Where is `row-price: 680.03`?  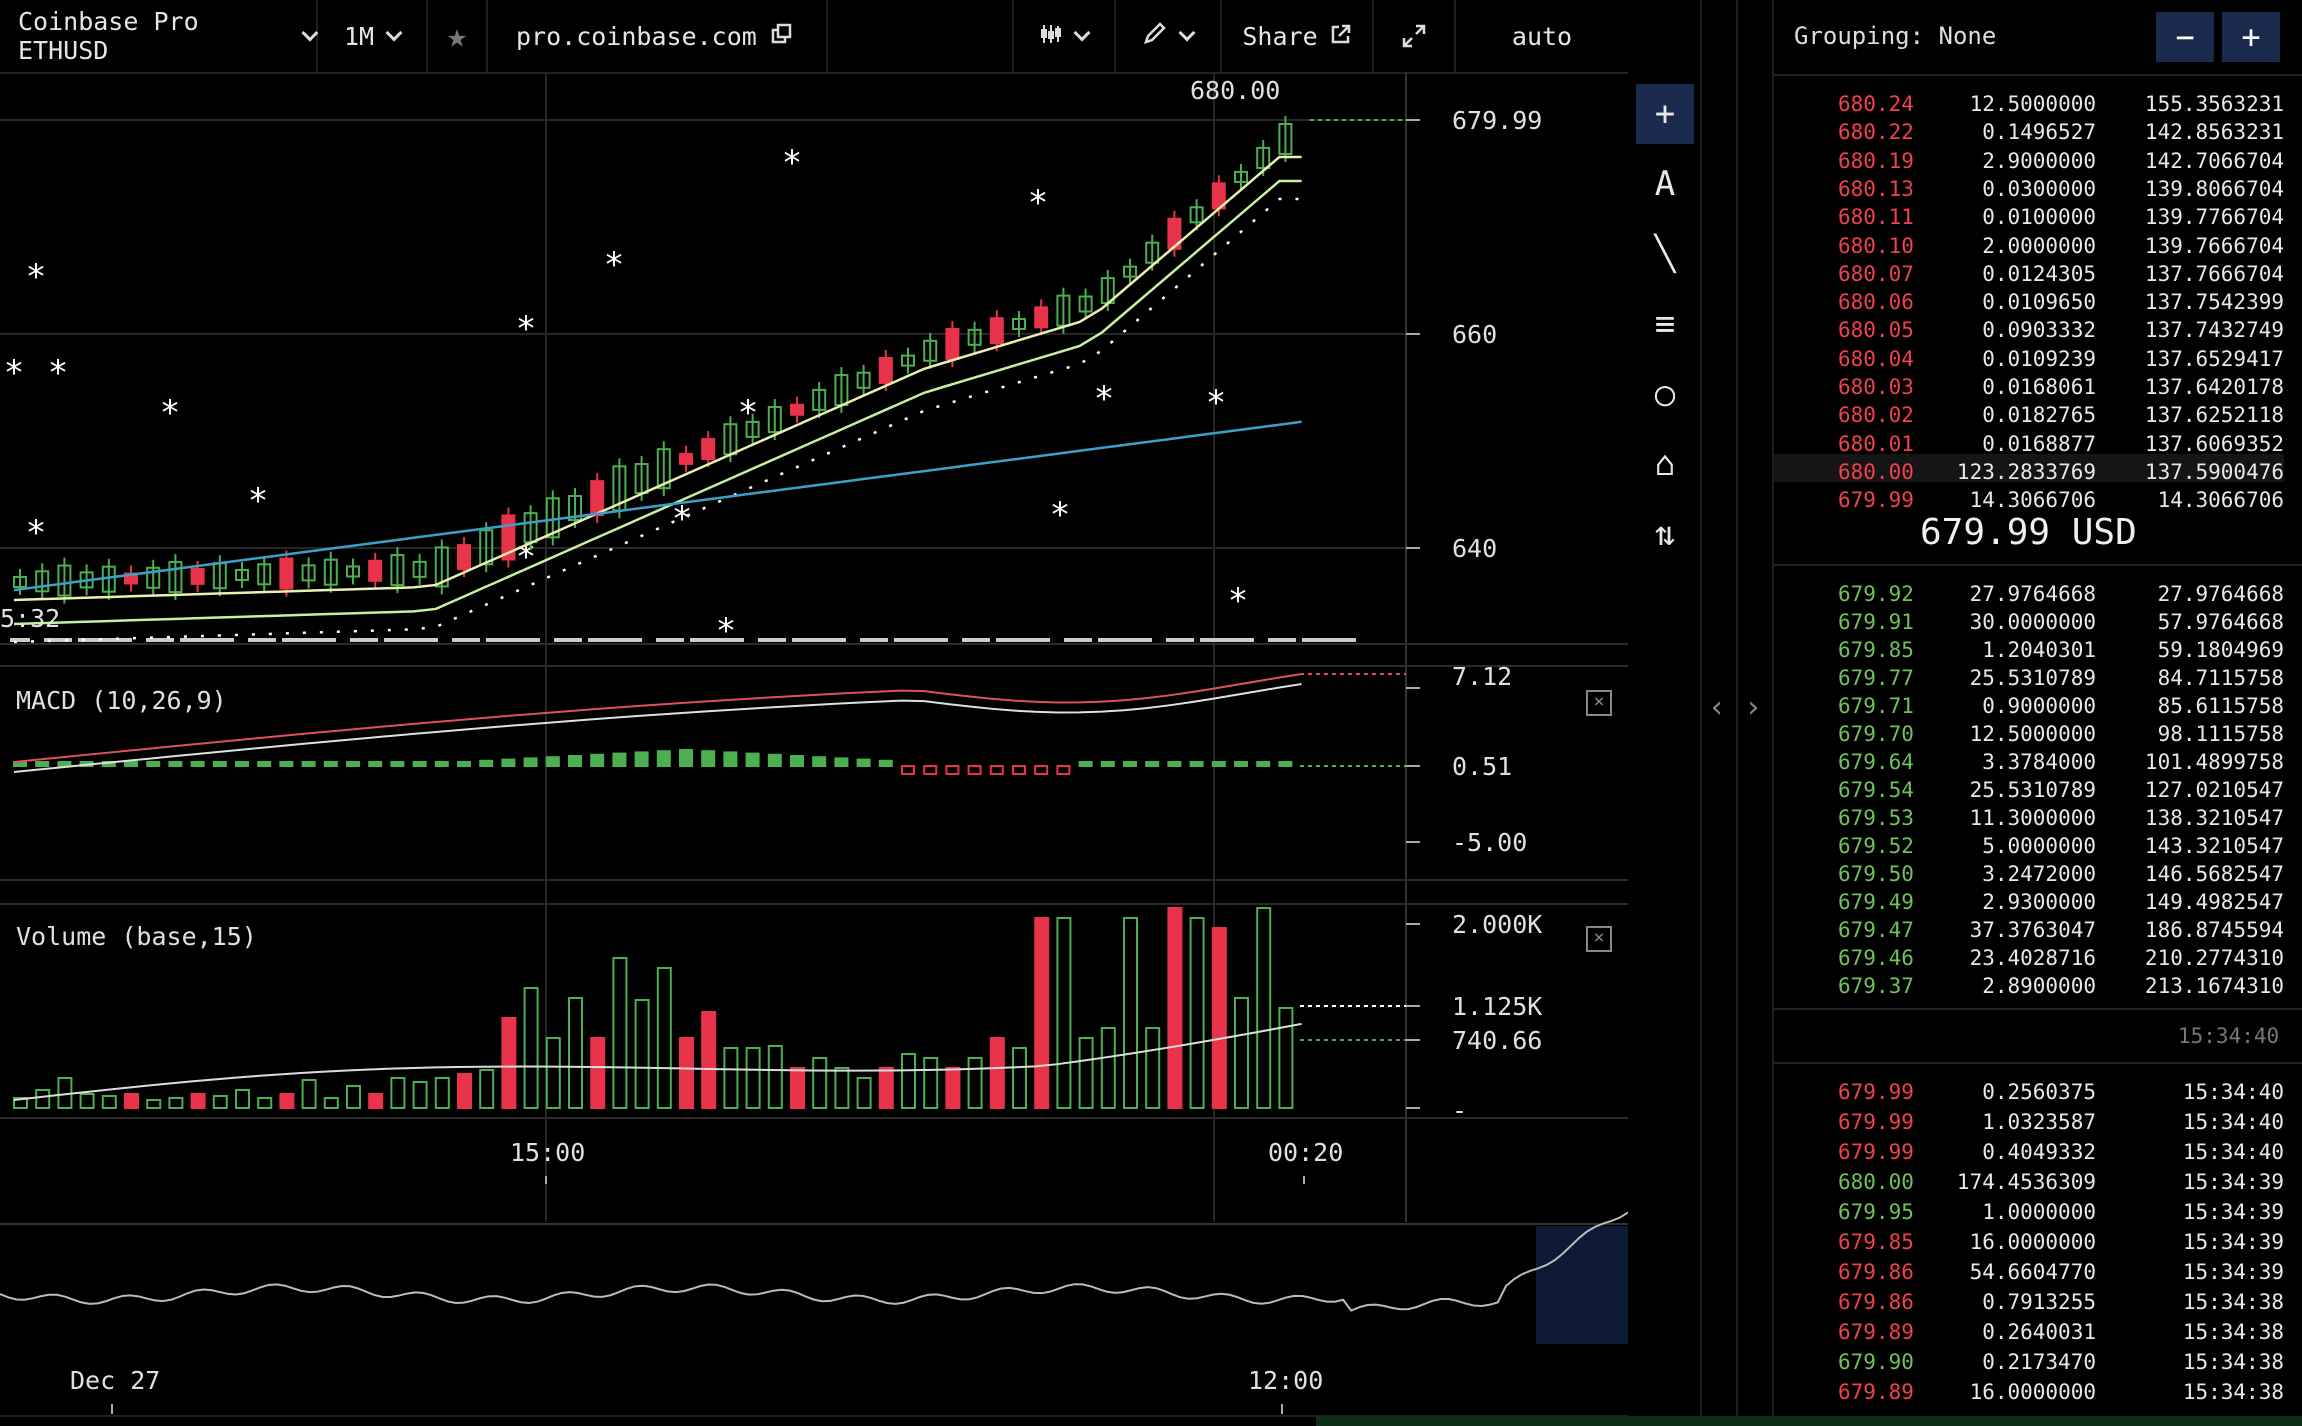
row-price: 680.03 is located at coordinates (1876, 387).